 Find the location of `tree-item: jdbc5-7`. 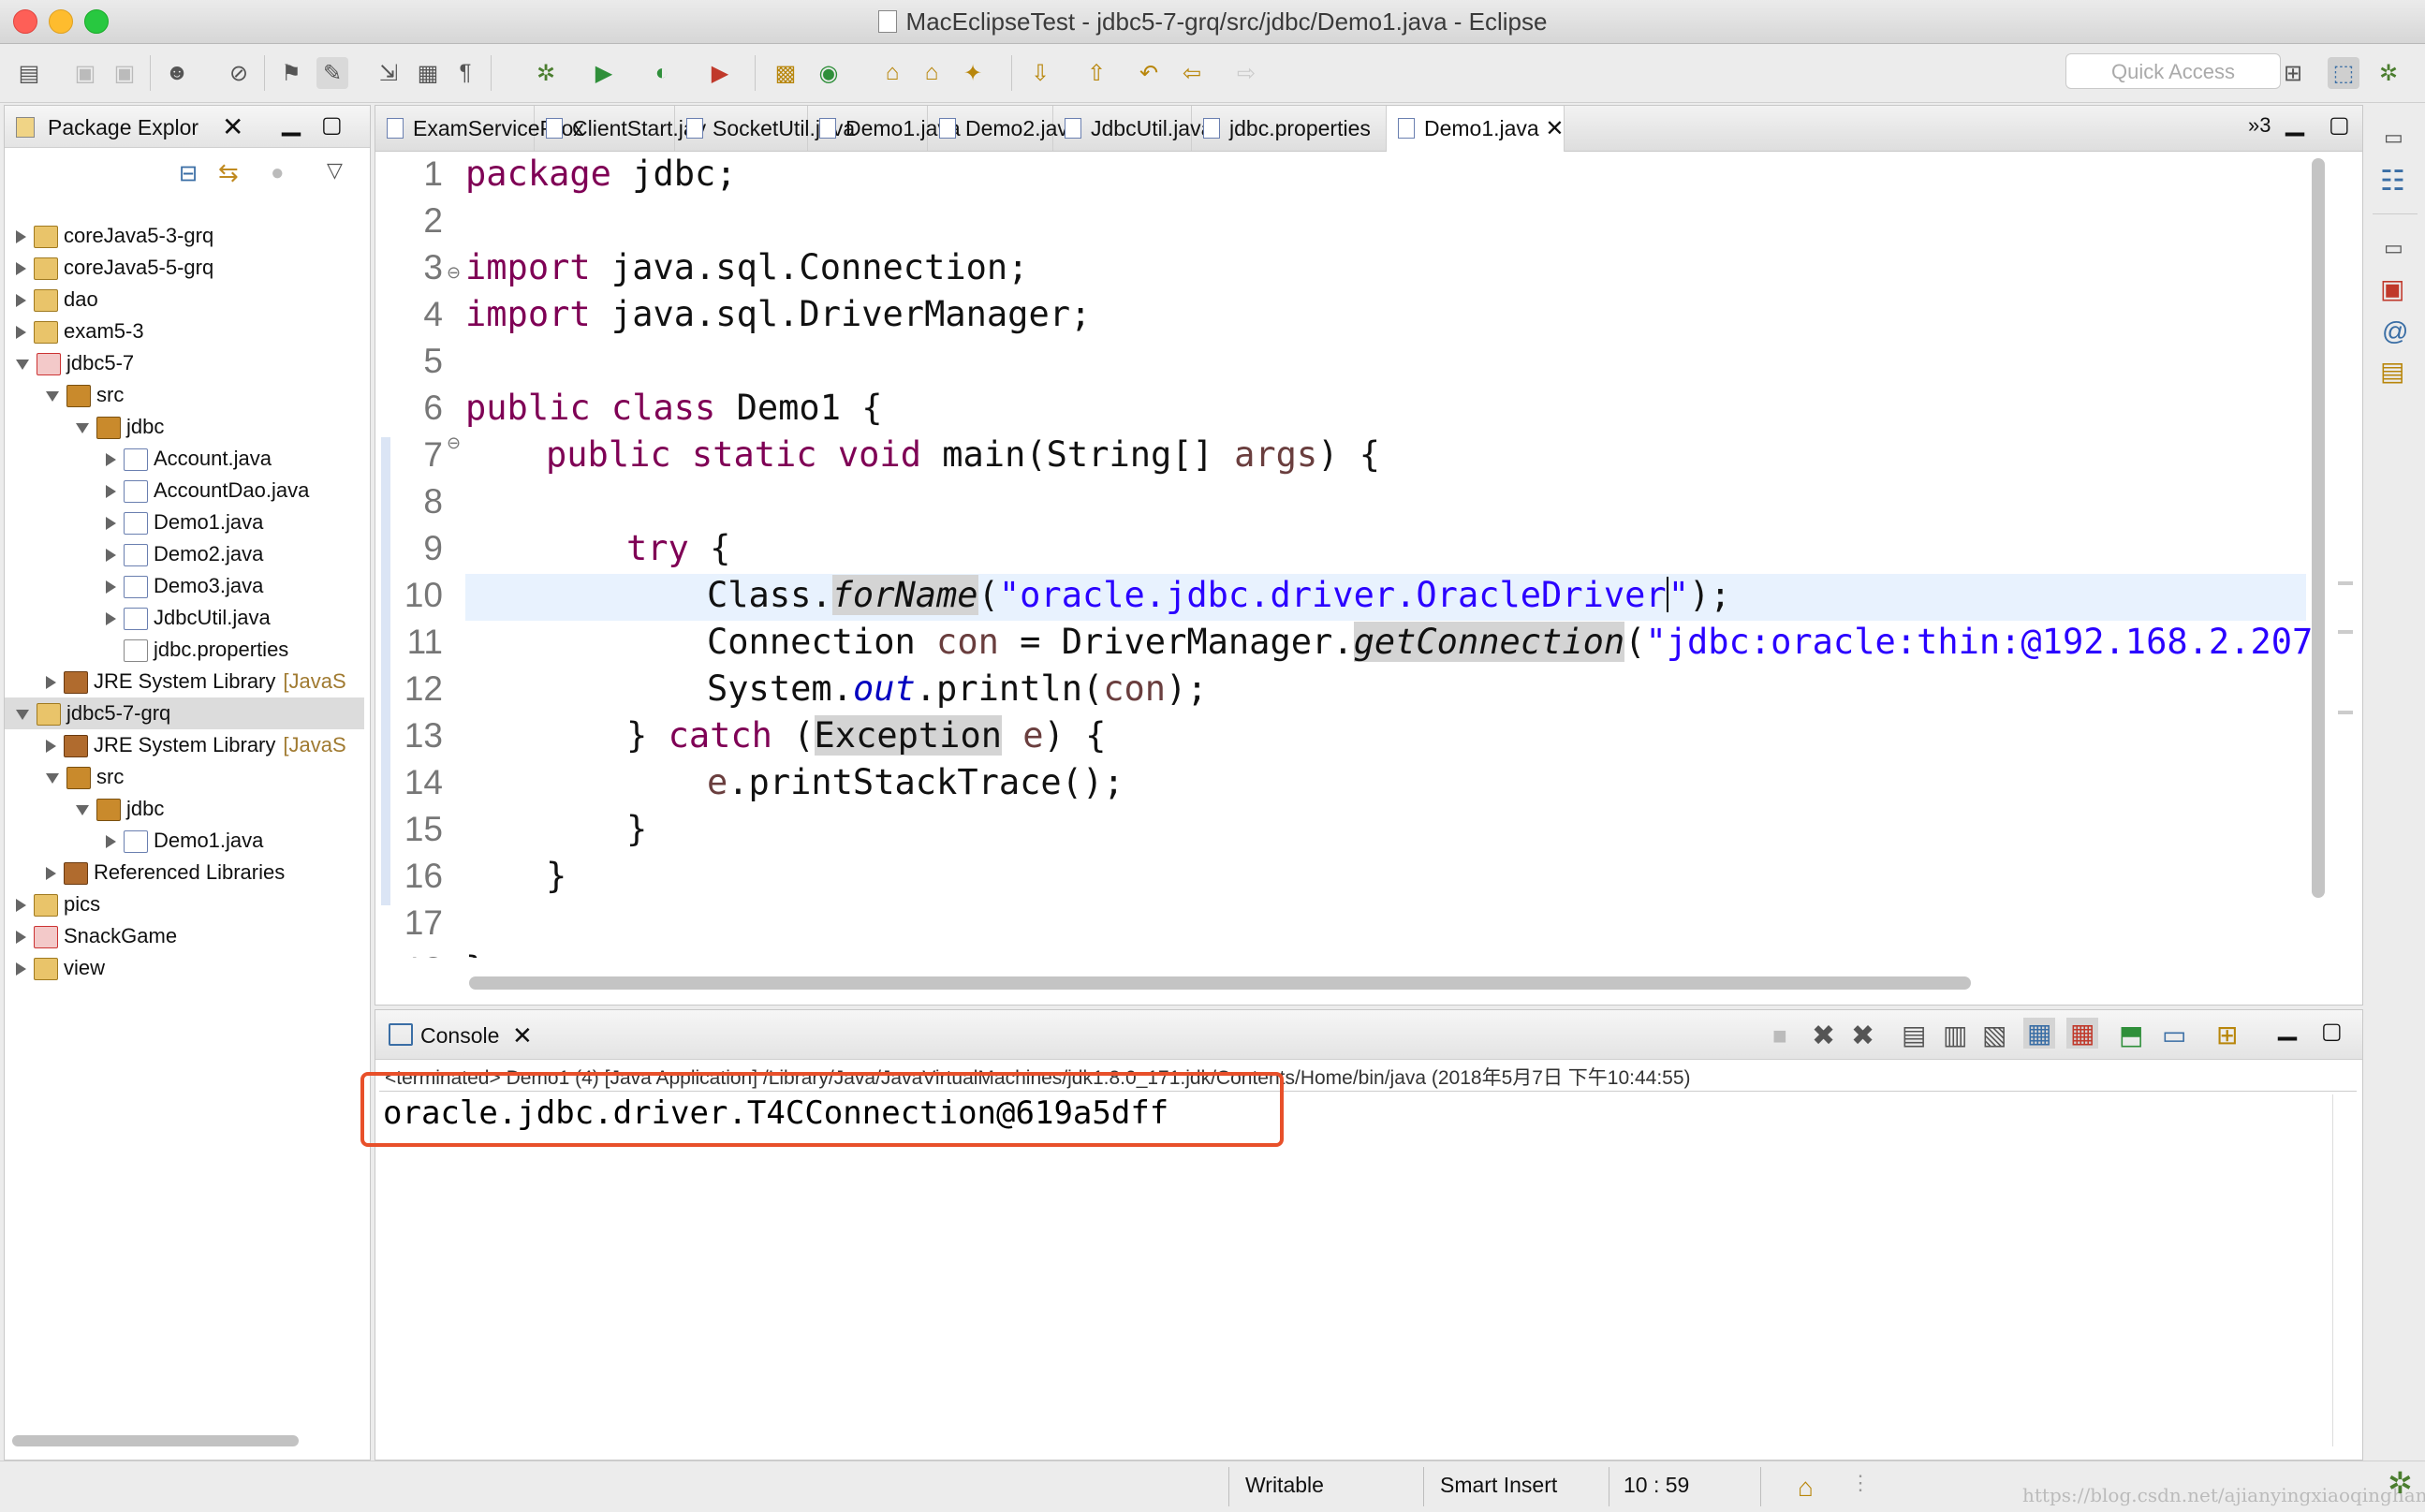

tree-item: jdbc5-7 is located at coordinates (75, 363).